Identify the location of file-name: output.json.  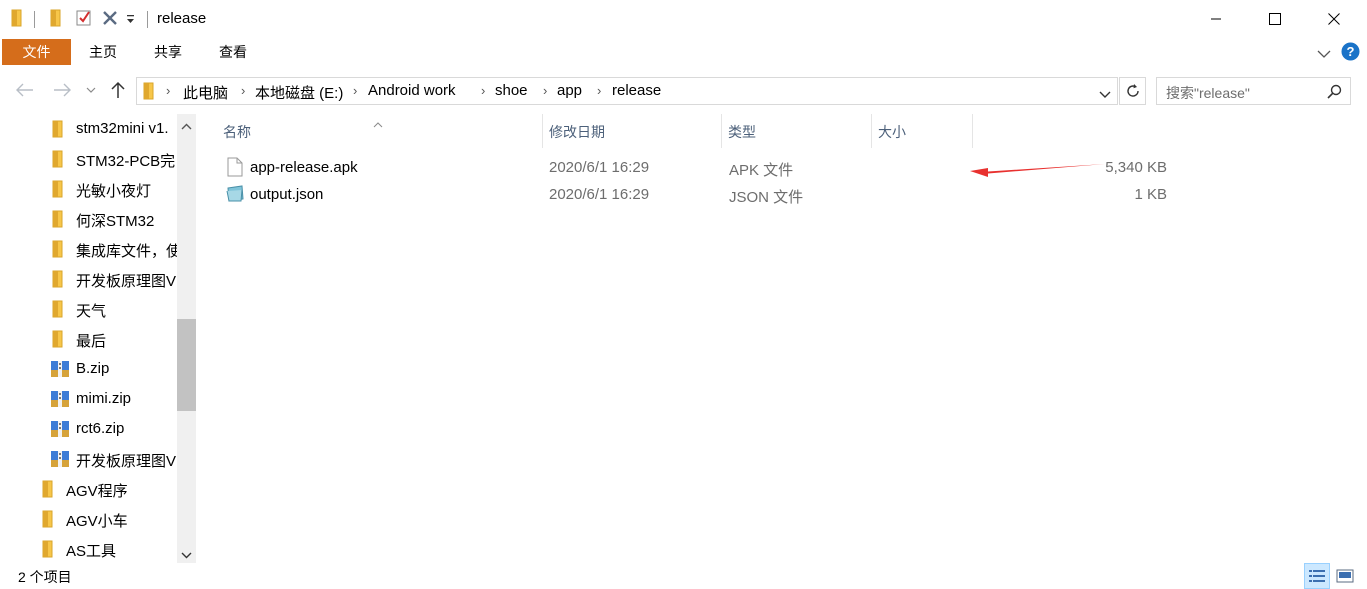
(287, 194).